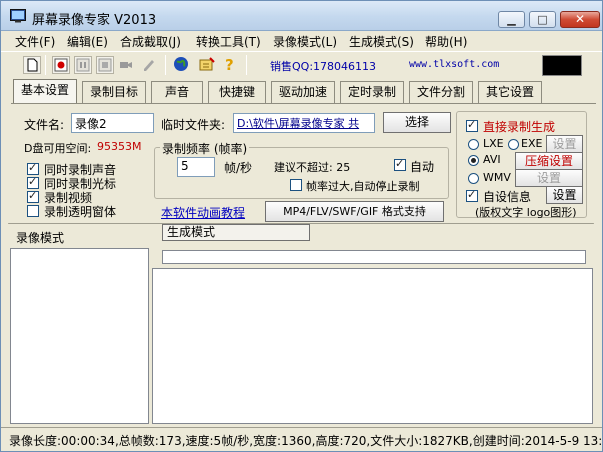  What do you see at coordinates (549, 178) in the screenshot?
I see `wmv-settings-button: 设置` at bounding box center [549, 178].